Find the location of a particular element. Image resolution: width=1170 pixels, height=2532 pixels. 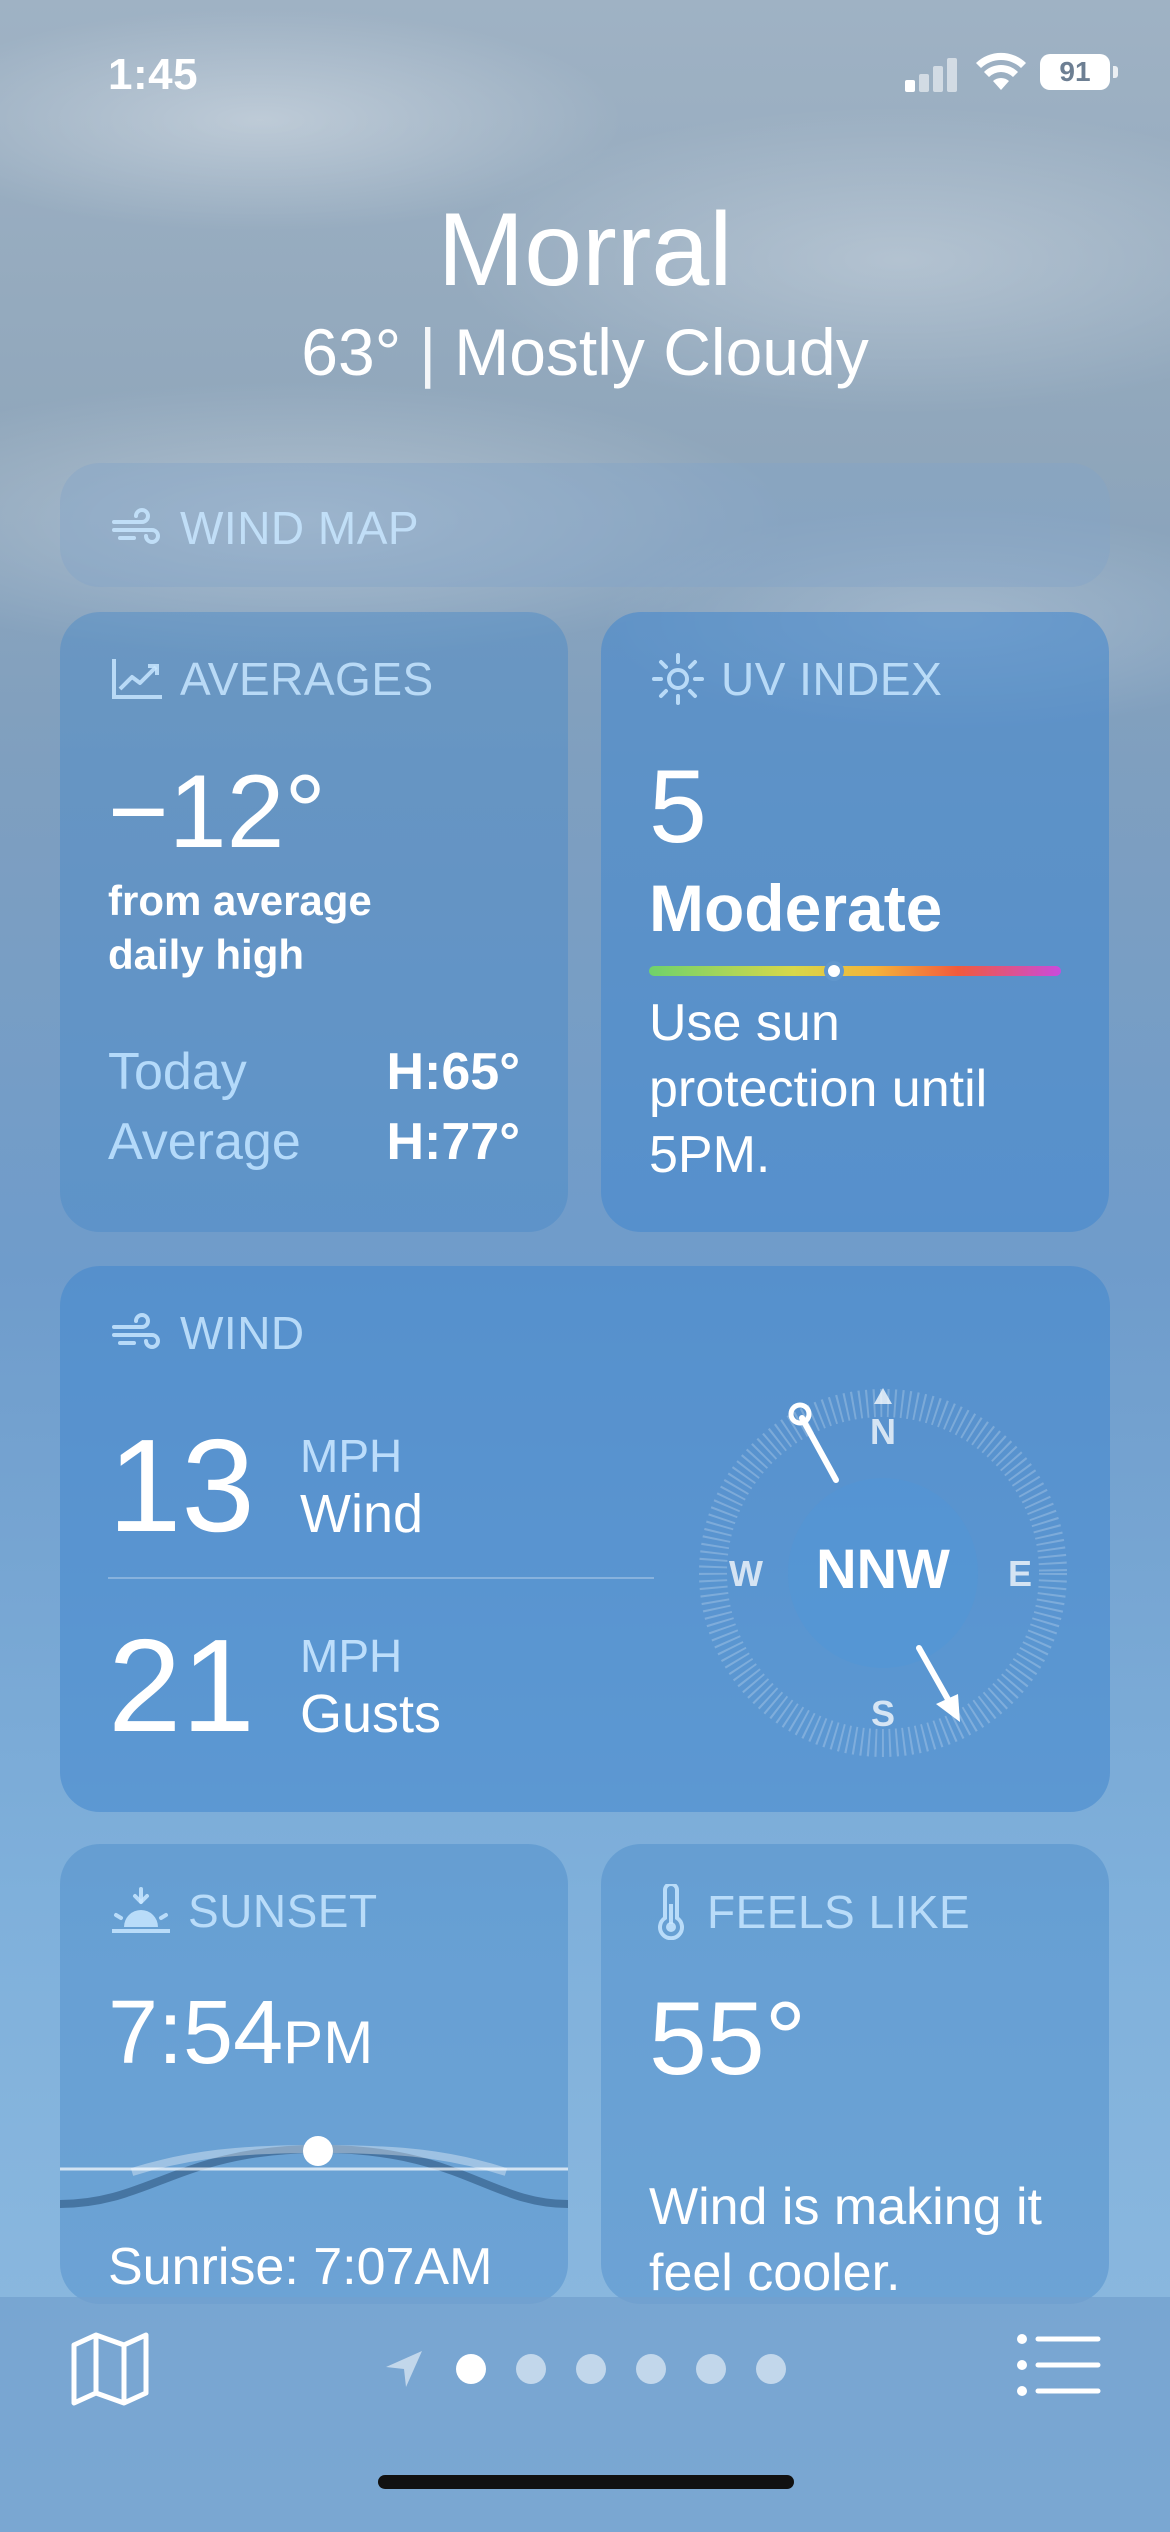

wind-direction: NNW is located at coordinates (883, 1568).